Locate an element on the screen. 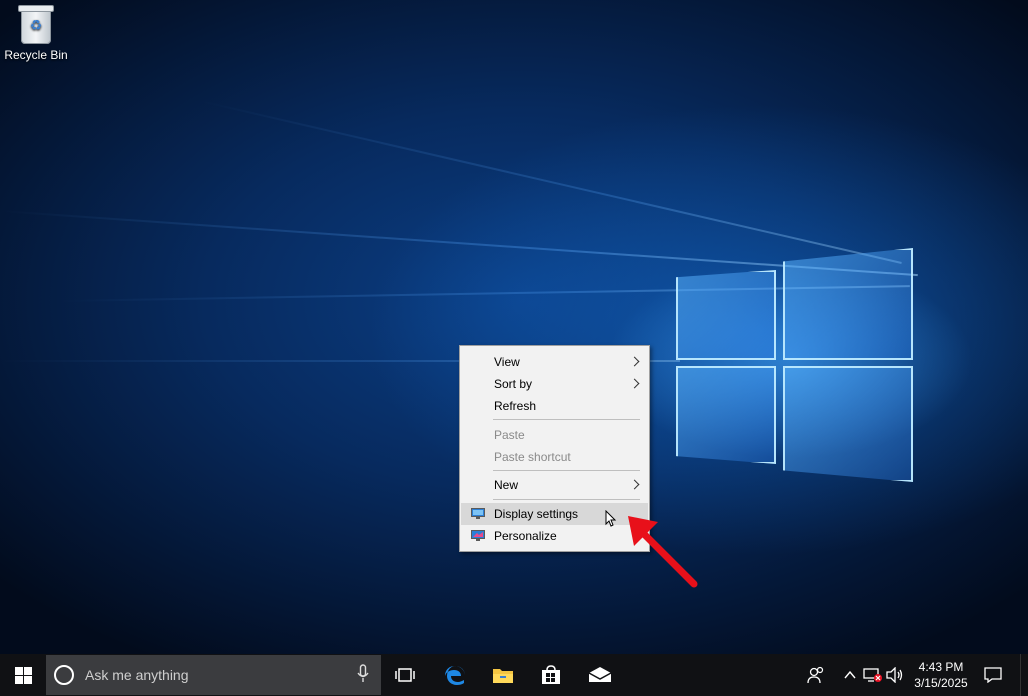  store-button is located at coordinates (551, 675).